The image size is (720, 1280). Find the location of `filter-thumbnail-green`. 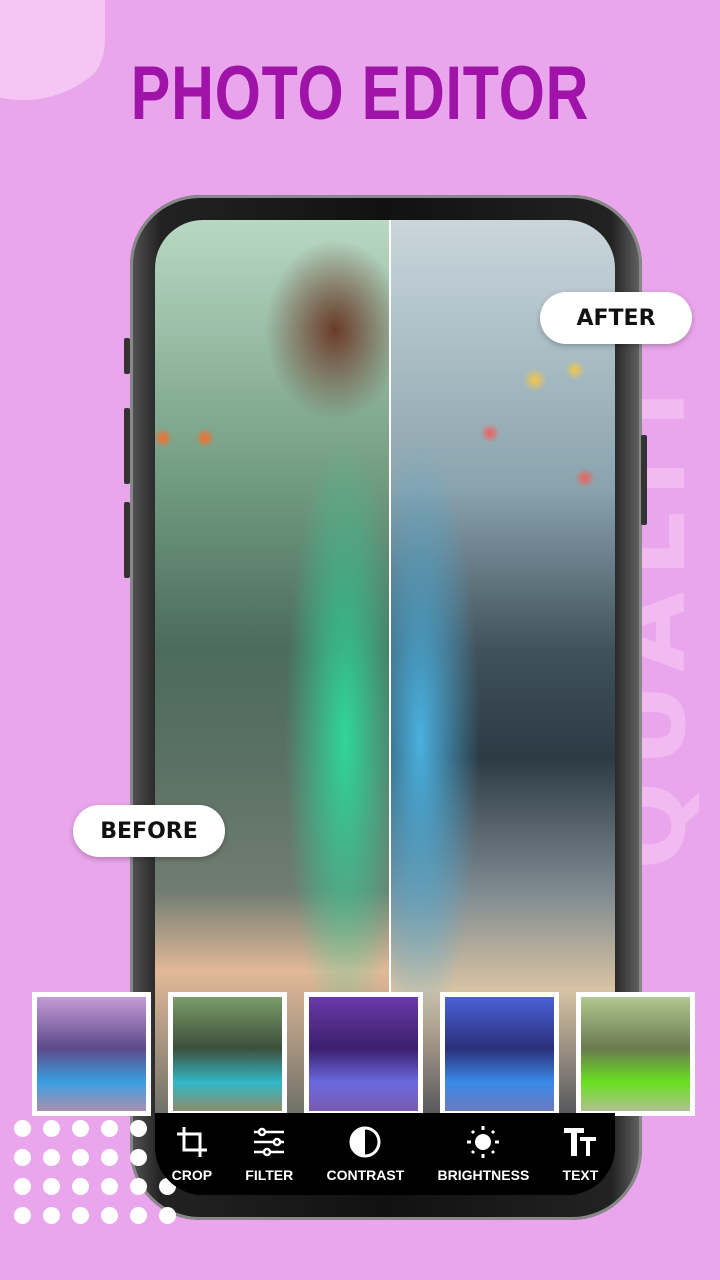

filter-thumbnail-green is located at coordinates (635, 1054).